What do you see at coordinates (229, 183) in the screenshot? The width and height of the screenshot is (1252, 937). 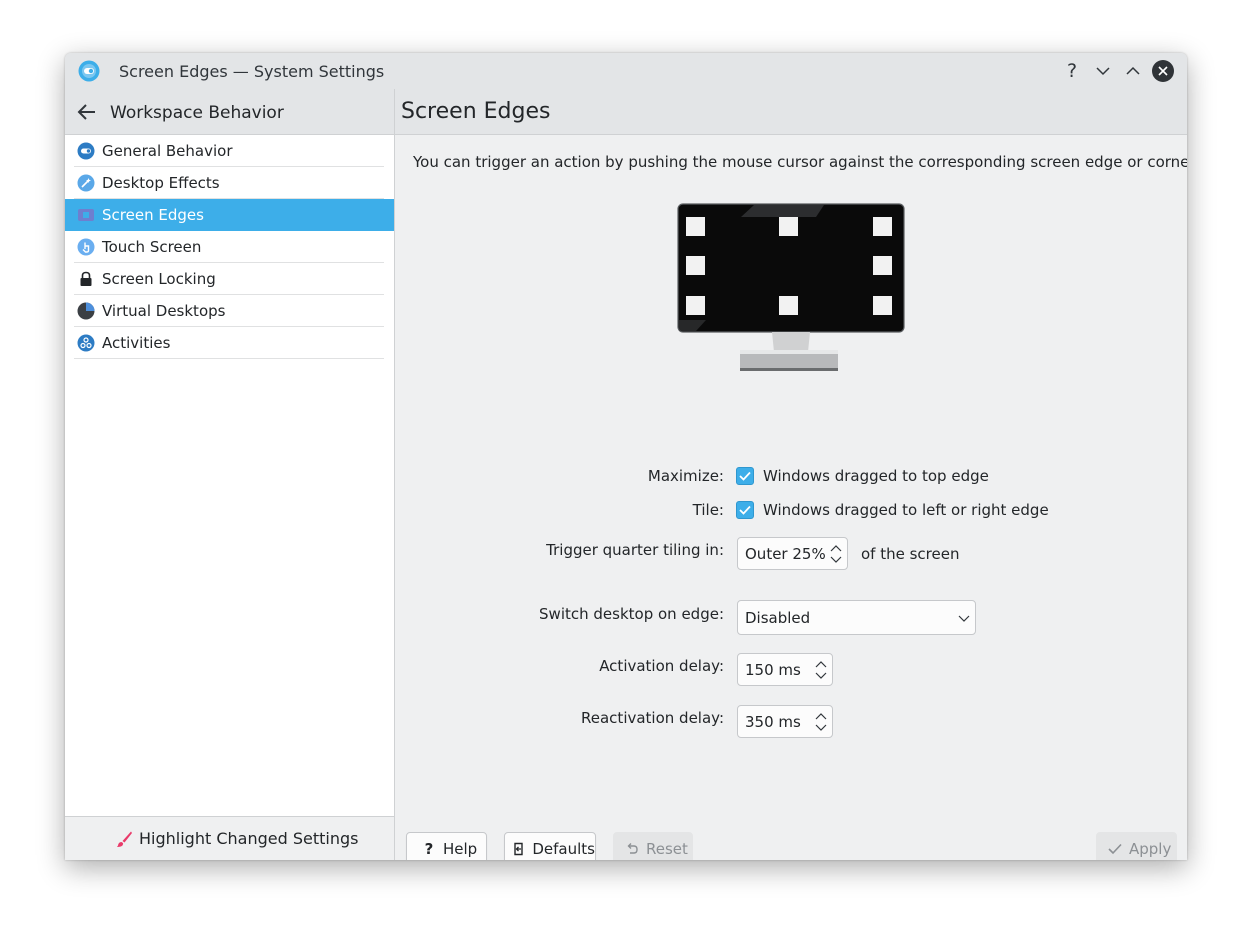 I see `sidebar-item-desktop-effects: Desktop Effects` at bounding box center [229, 183].